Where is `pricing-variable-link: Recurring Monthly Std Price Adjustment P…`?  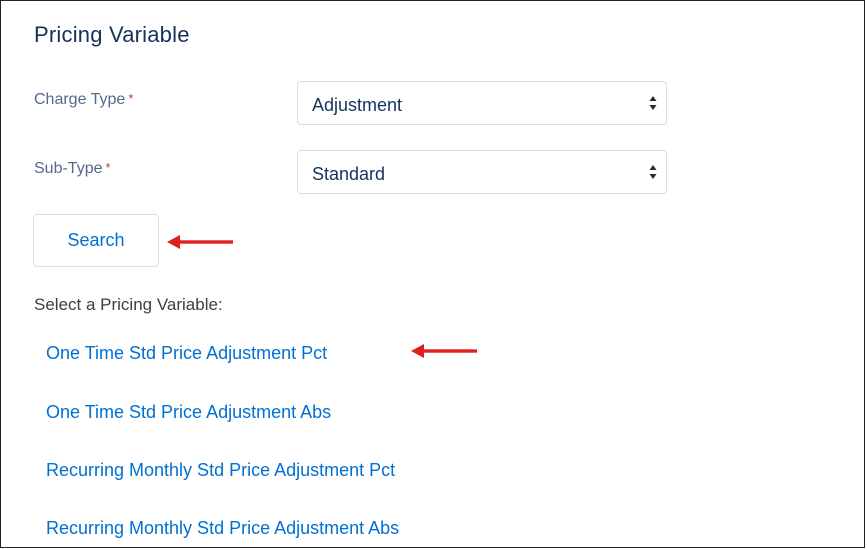
pricing-variable-link: Recurring Monthly Std Price Adjustment P… is located at coordinates (220, 470).